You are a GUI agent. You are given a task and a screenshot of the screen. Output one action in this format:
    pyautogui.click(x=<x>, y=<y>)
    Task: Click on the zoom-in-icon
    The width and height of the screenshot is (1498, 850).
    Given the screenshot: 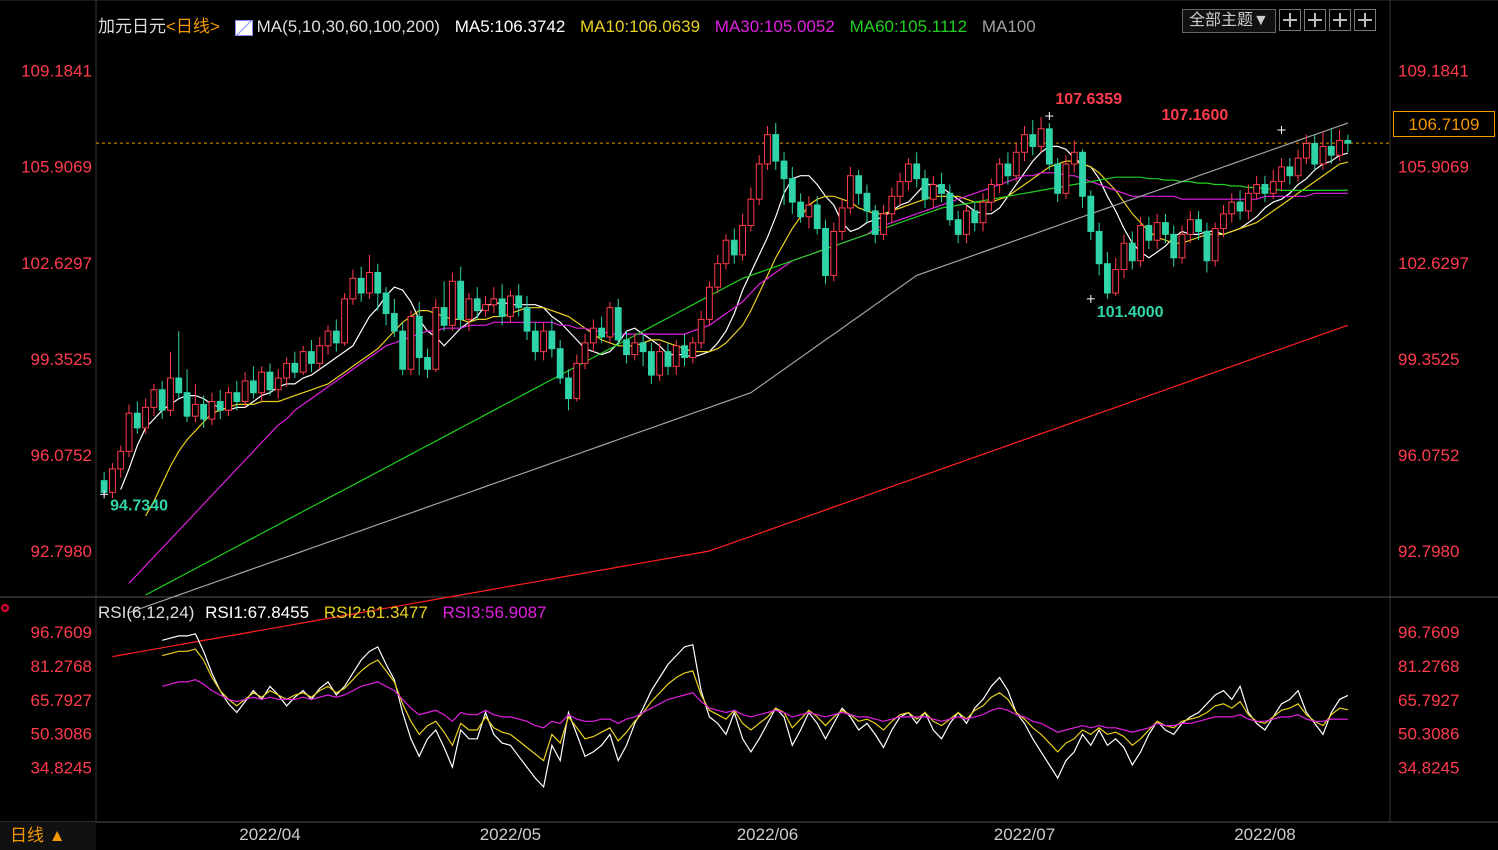 What is the action you would take?
    pyautogui.click(x=1314, y=20)
    